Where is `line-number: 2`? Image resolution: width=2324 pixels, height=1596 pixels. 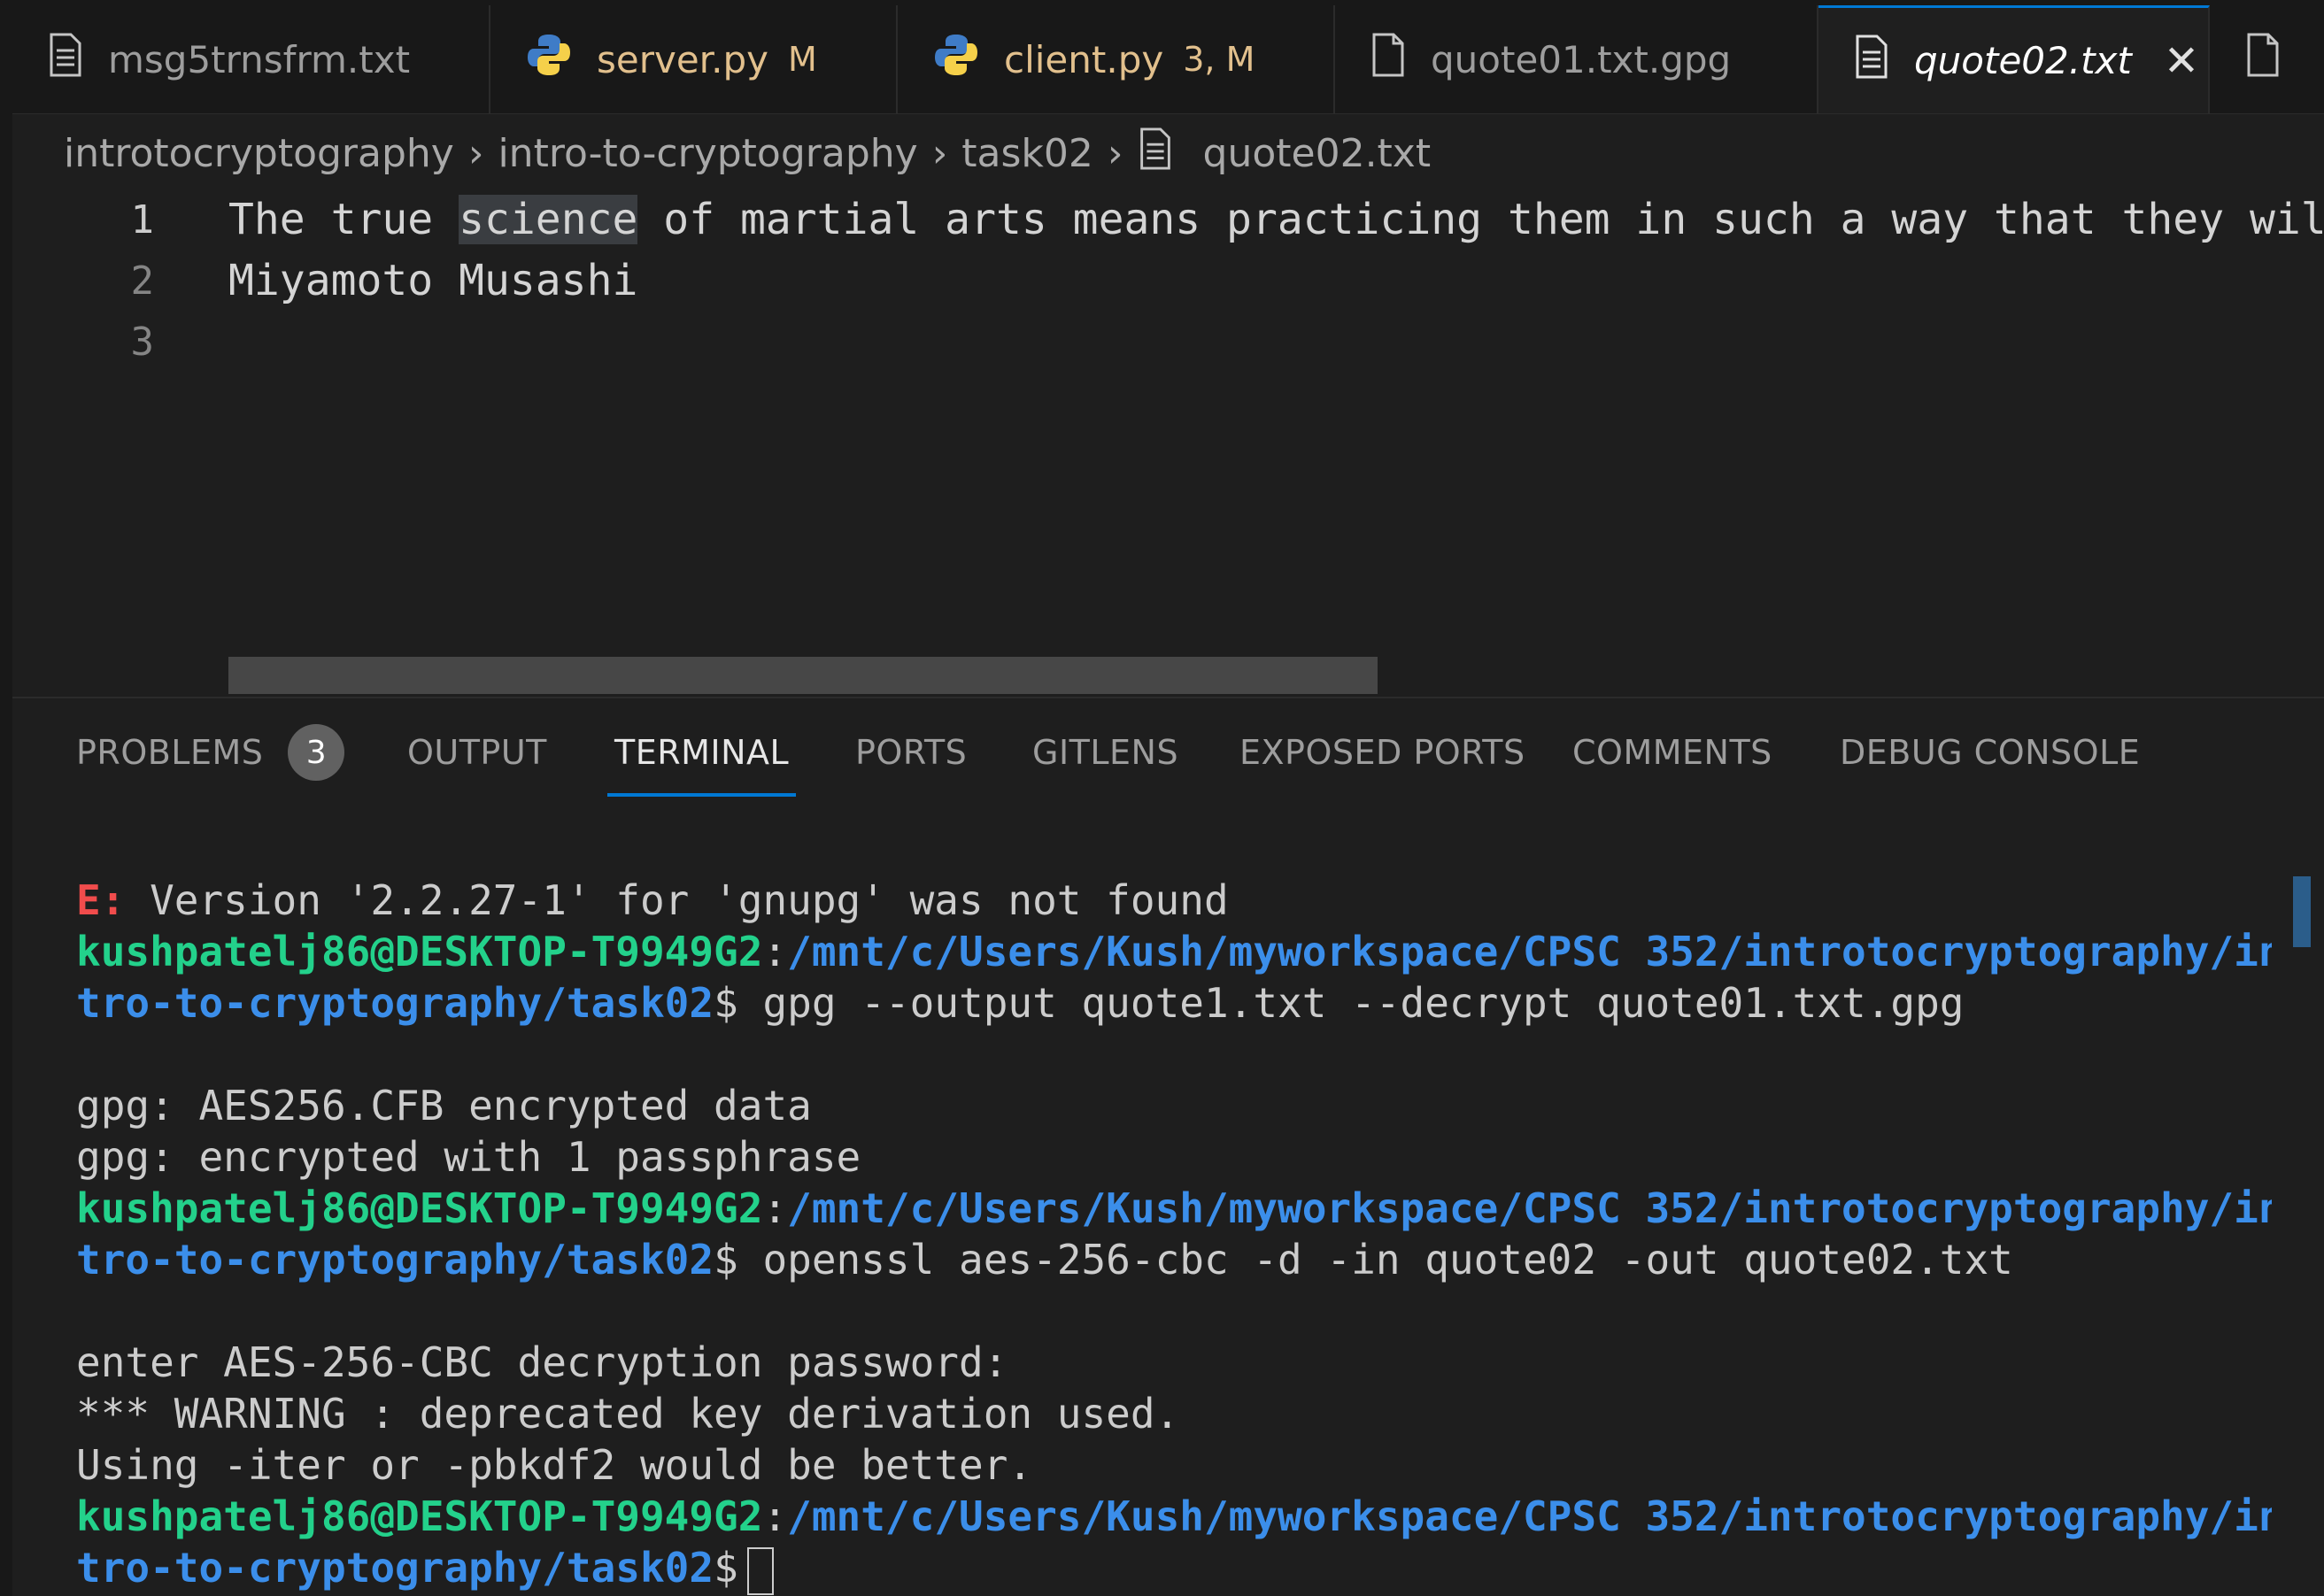 line-number: 2 is located at coordinates (142, 281).